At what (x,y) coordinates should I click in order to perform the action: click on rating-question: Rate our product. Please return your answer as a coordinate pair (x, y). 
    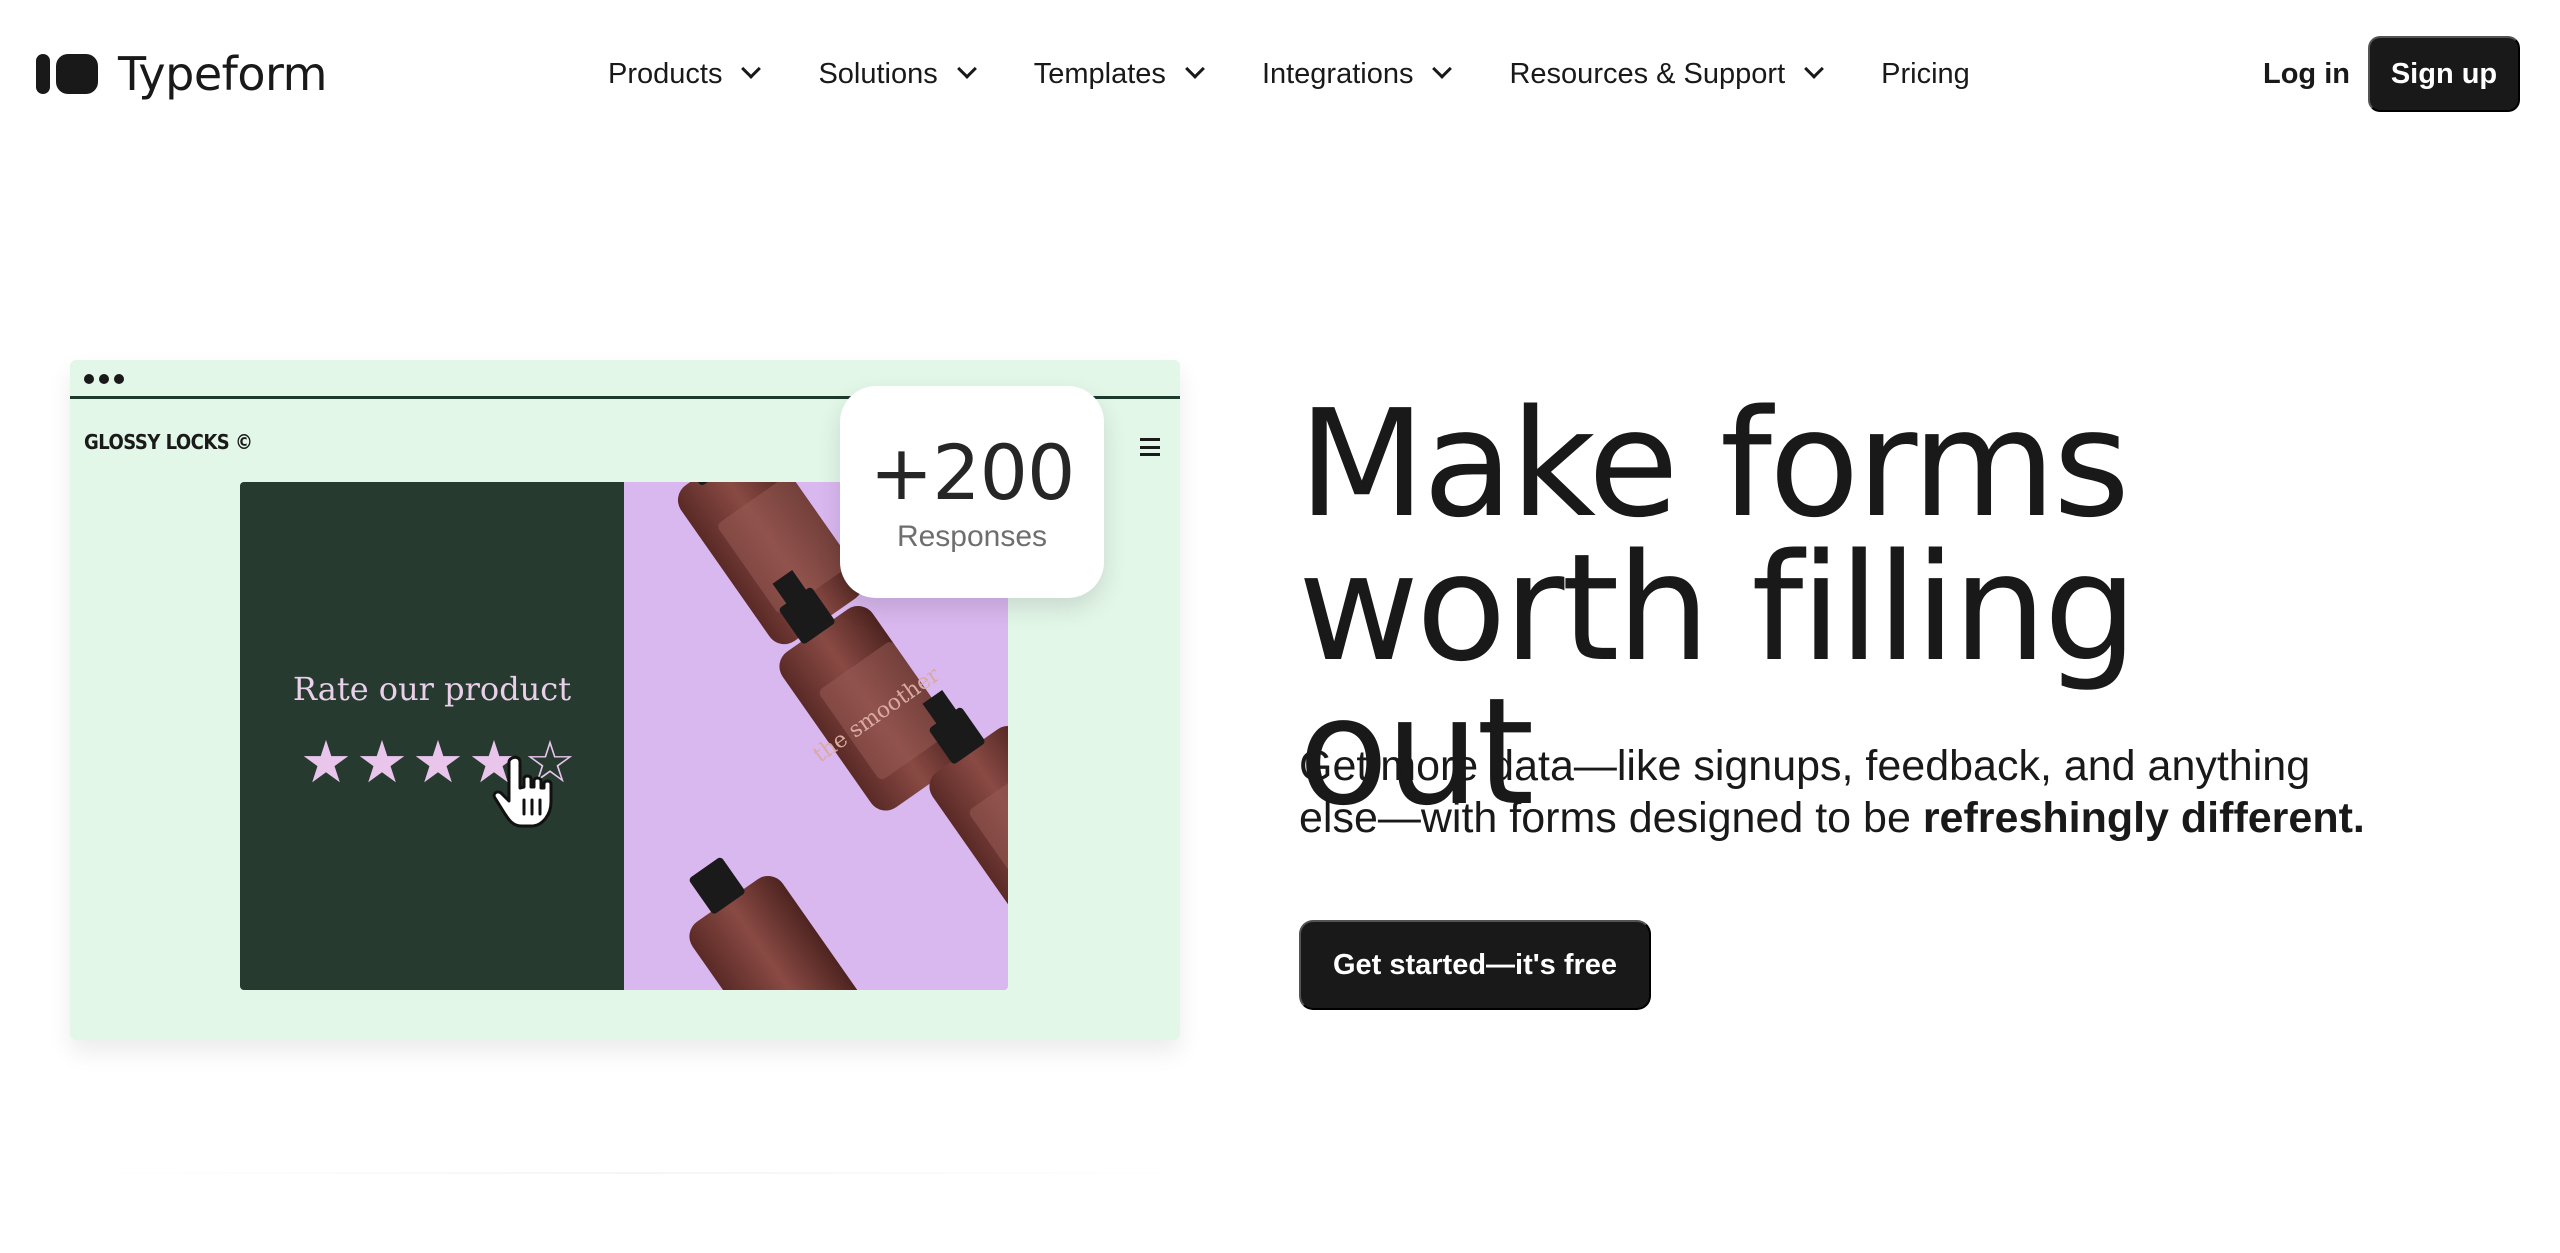
    Looking at the image, I should click on (432, 689).